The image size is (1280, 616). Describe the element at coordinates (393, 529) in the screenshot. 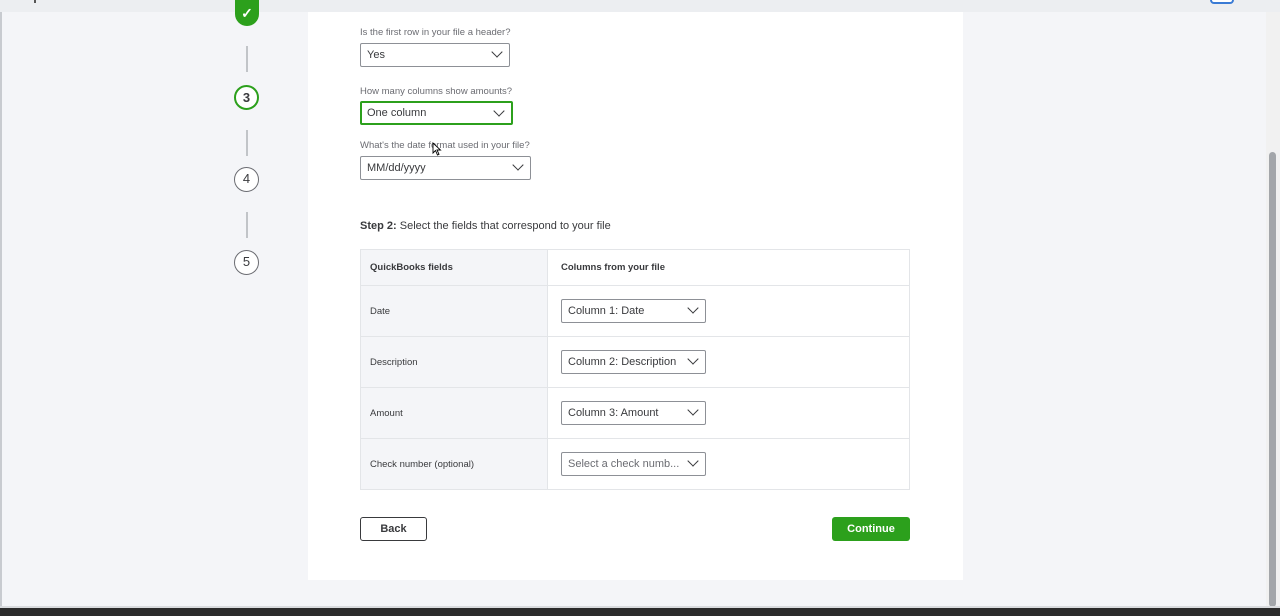

I see `back-button: Back` at that location.